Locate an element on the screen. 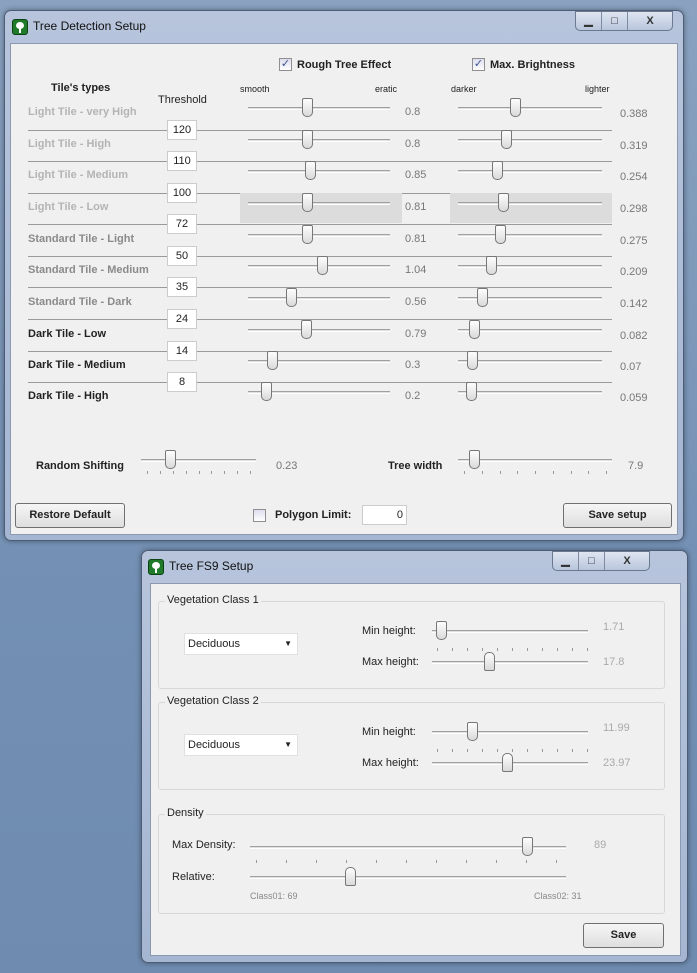 This screenshot has height=973, width=697. threshold-input: 110 is located at coordinates (182, 161).